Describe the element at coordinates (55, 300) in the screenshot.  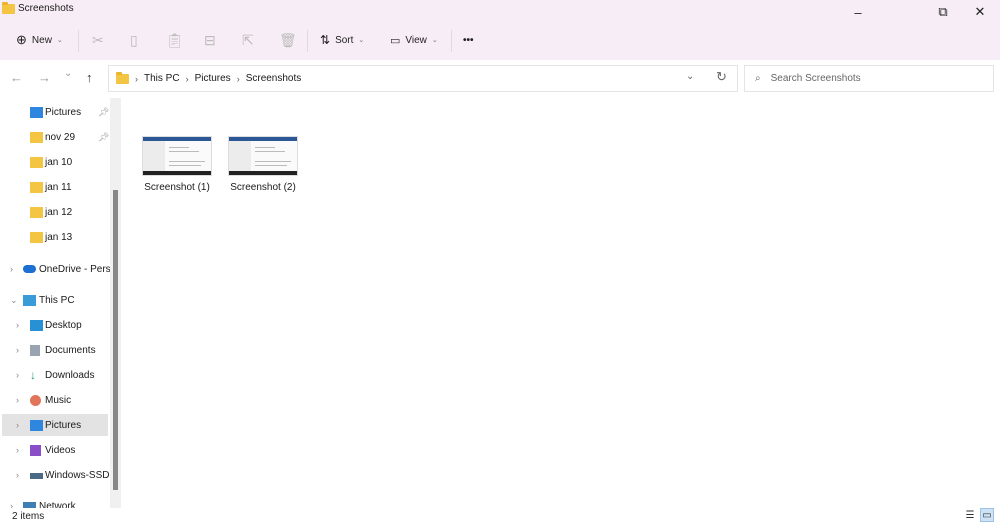
I see `sidebar-item-this-pc: ⌄ This PC` at that location.